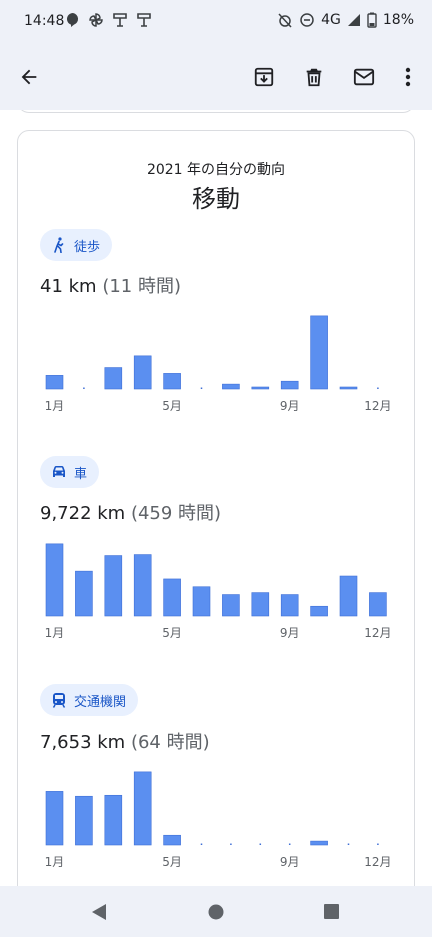  I want to click on more-options-button, so click(408, 77).